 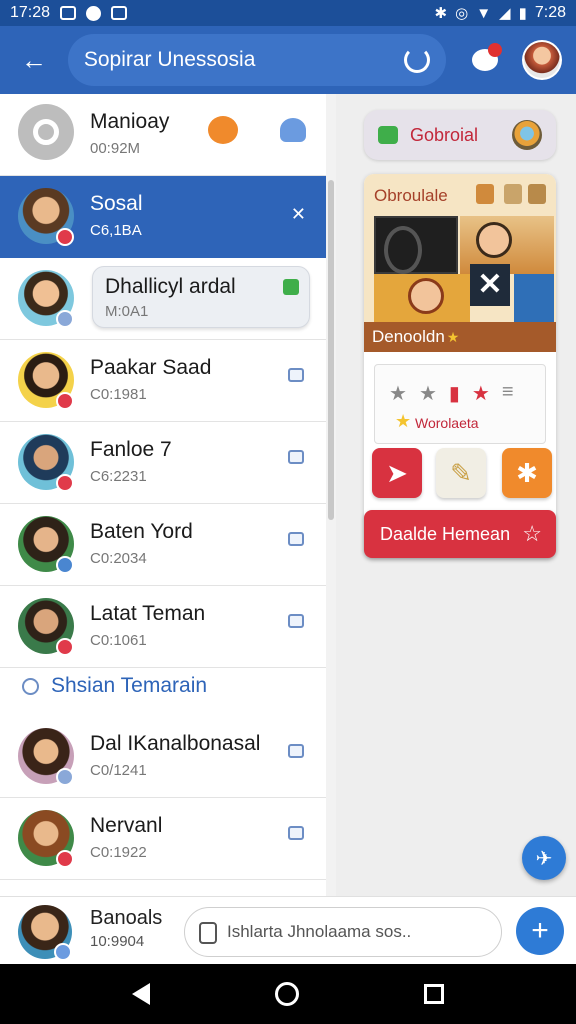 I want to click on status-time-right: 7:28, so click(x=550, y=12).